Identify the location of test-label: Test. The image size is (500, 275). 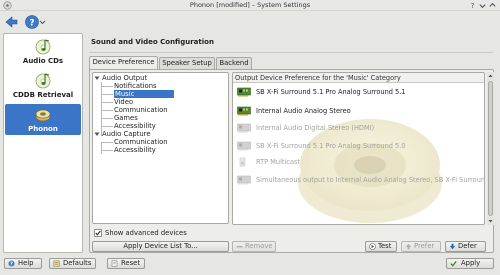
(385, 246).